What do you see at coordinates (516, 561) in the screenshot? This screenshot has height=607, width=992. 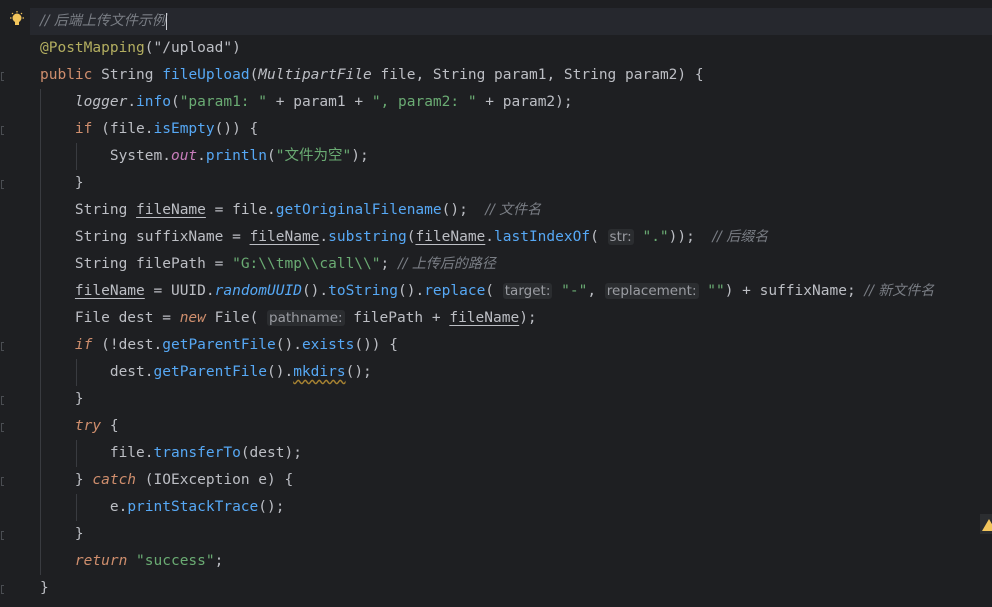 I see `code-line: return "success";` at bounding box center [516, 561].